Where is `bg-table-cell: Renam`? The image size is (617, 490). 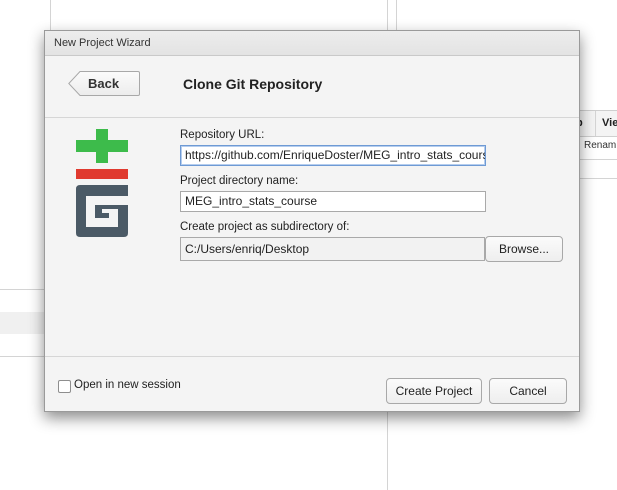 bg-table-cell: Renam is located at coordinates (600, 145).